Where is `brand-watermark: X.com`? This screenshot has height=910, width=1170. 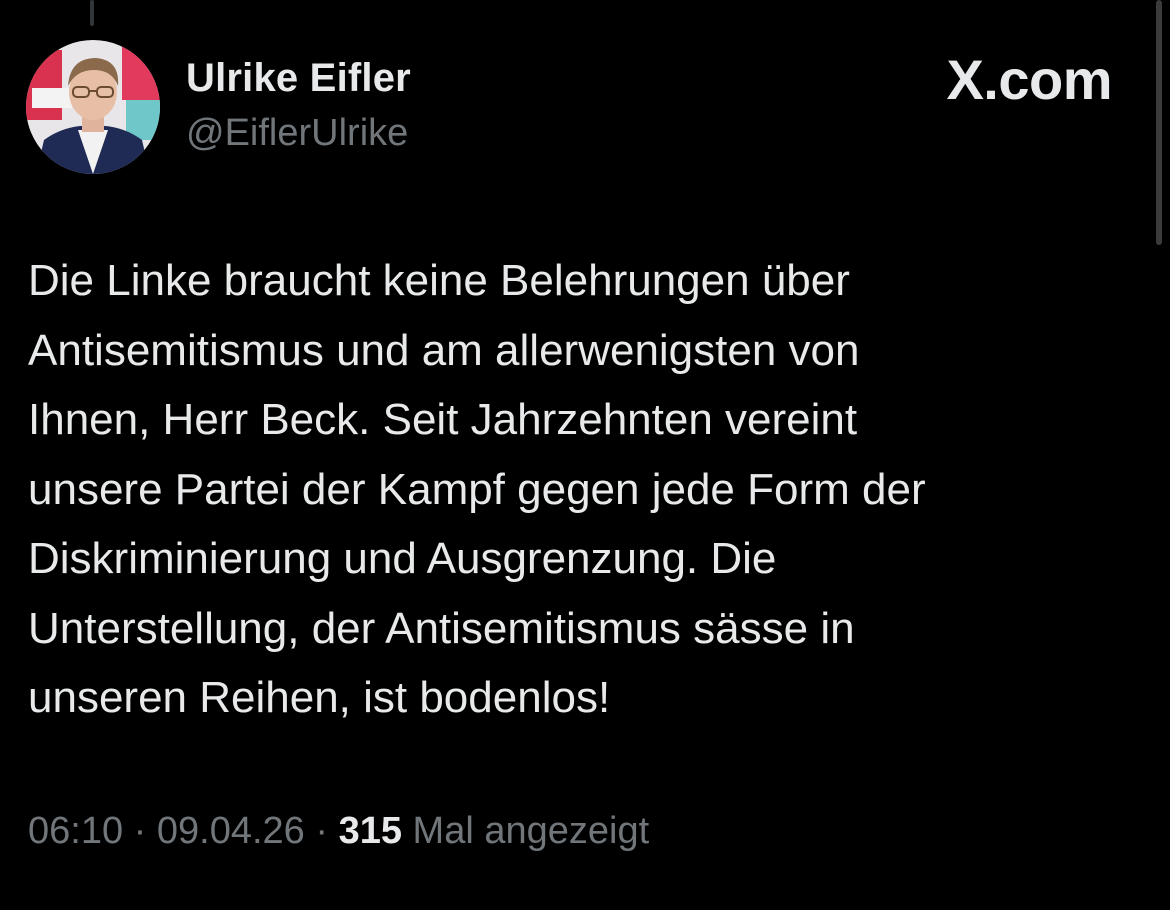
brand-watermark: X.com is located at coordinates (1029, 80).